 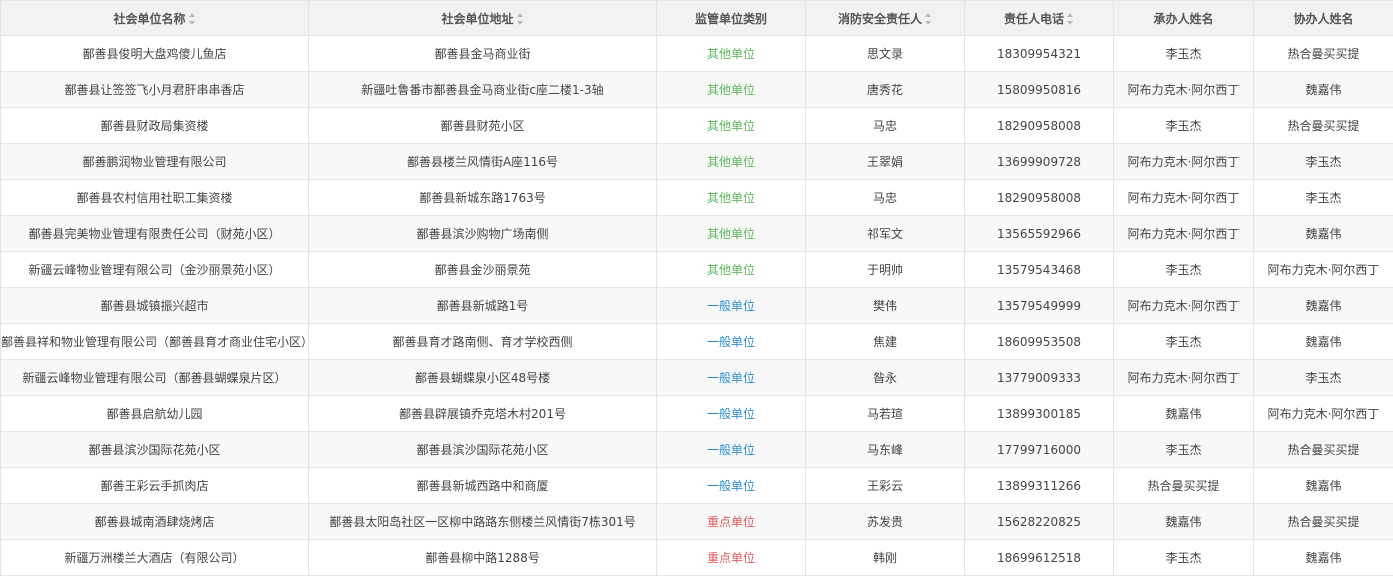 What do you see at coordinates (1039, 378) in the screenshot?
I see `cell-phone: 13779009333` at bounding box center [1039, 378].